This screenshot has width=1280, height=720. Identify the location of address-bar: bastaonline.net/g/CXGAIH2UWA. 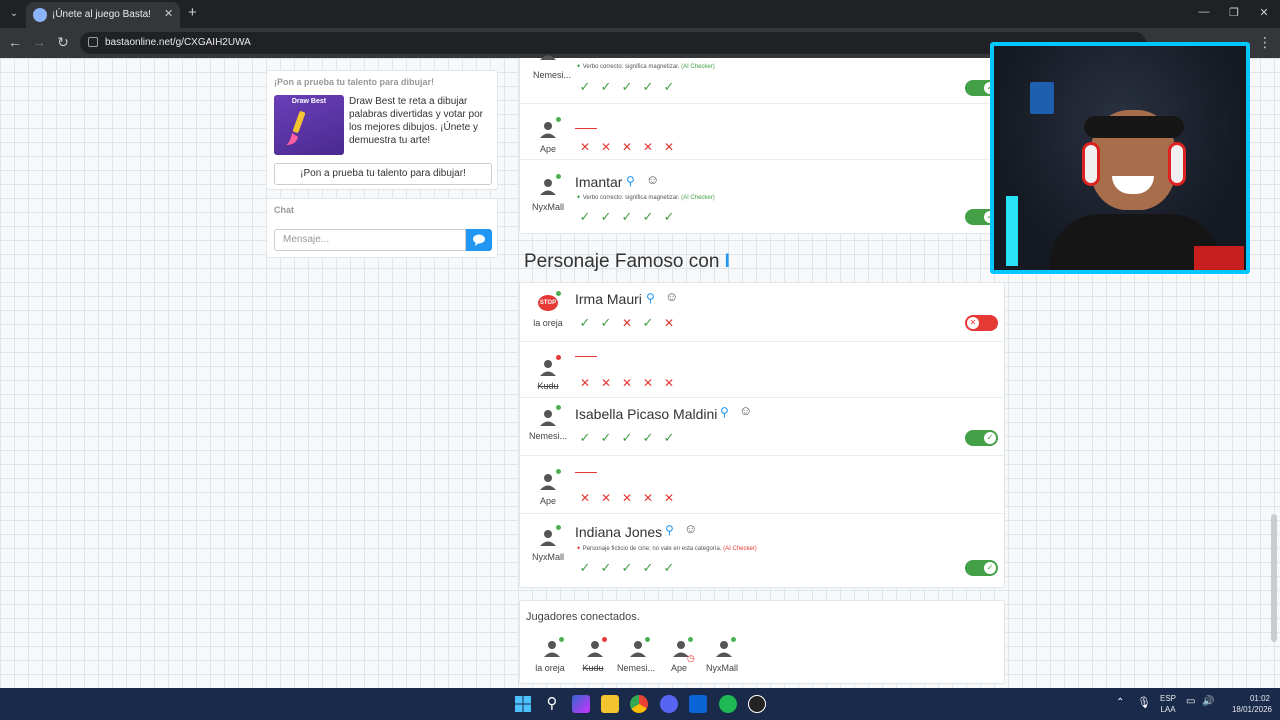
(613, 43).